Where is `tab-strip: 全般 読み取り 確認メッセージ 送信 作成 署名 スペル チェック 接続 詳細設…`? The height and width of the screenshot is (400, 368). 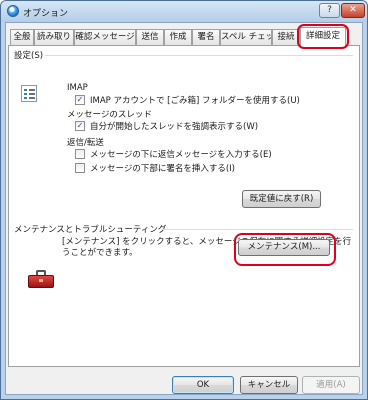
tab-strip: 全般 読み取り 確認メッセージ 送信 作成 署名 スペル チェック 接続 詳細設… is located at coordinates (183, 36).